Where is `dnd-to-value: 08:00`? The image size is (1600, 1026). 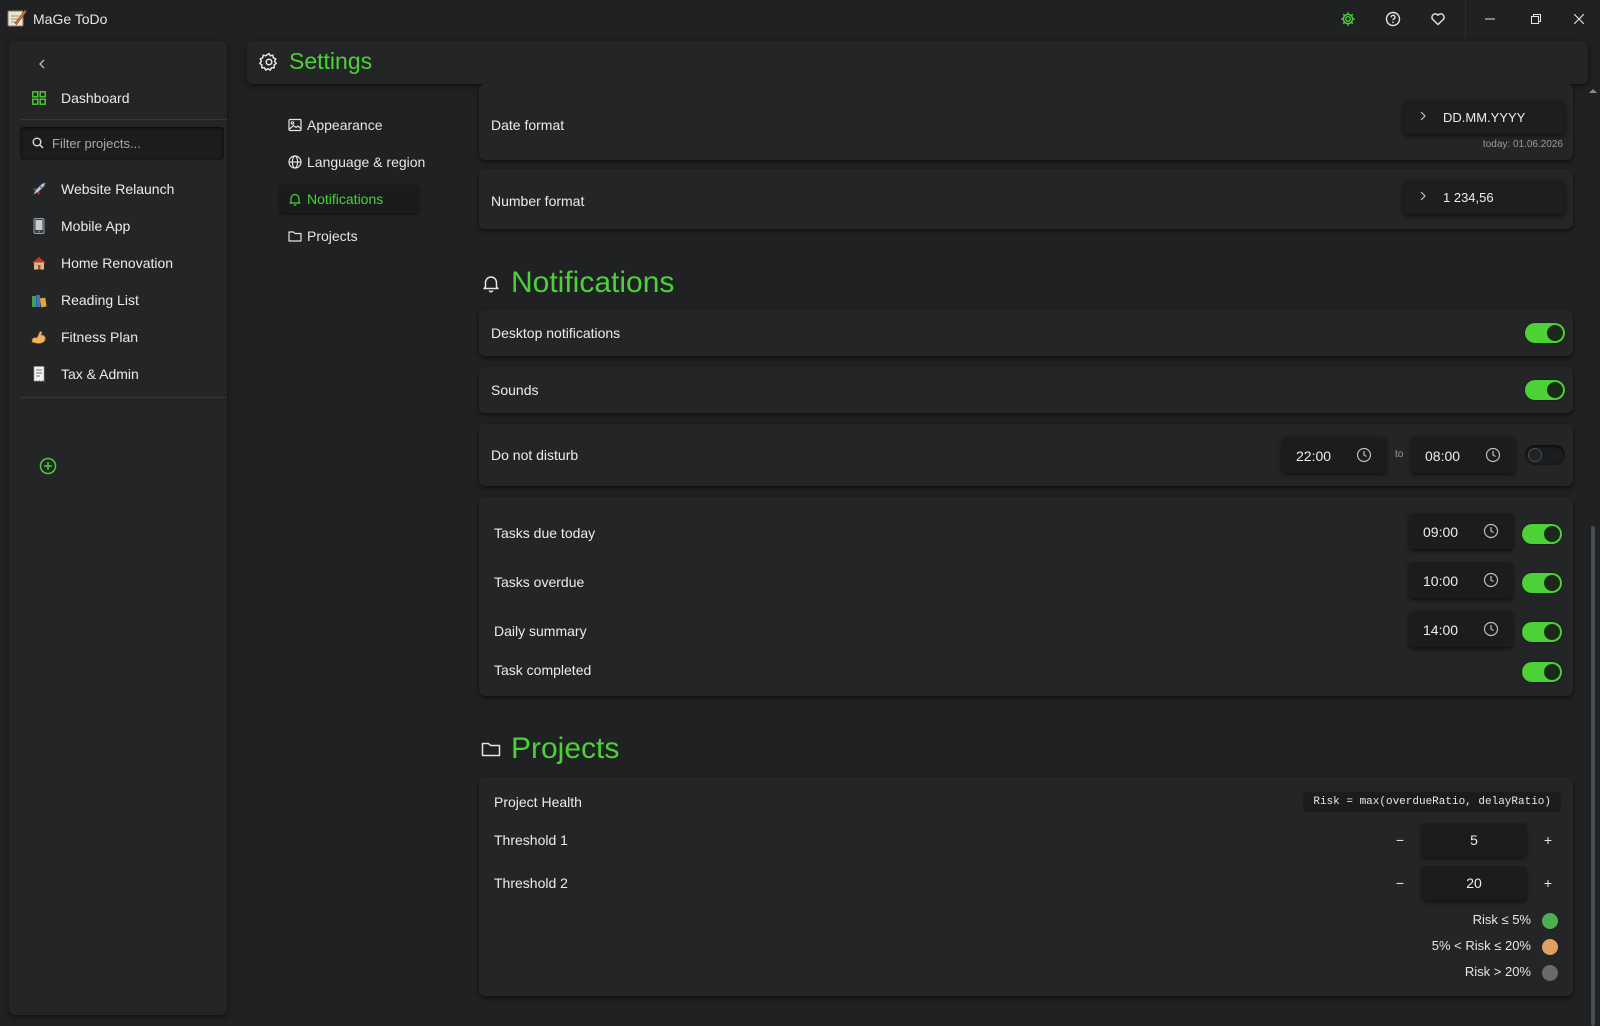 dnd-to-value: 08:00 is located at coordinates (1443, 456).